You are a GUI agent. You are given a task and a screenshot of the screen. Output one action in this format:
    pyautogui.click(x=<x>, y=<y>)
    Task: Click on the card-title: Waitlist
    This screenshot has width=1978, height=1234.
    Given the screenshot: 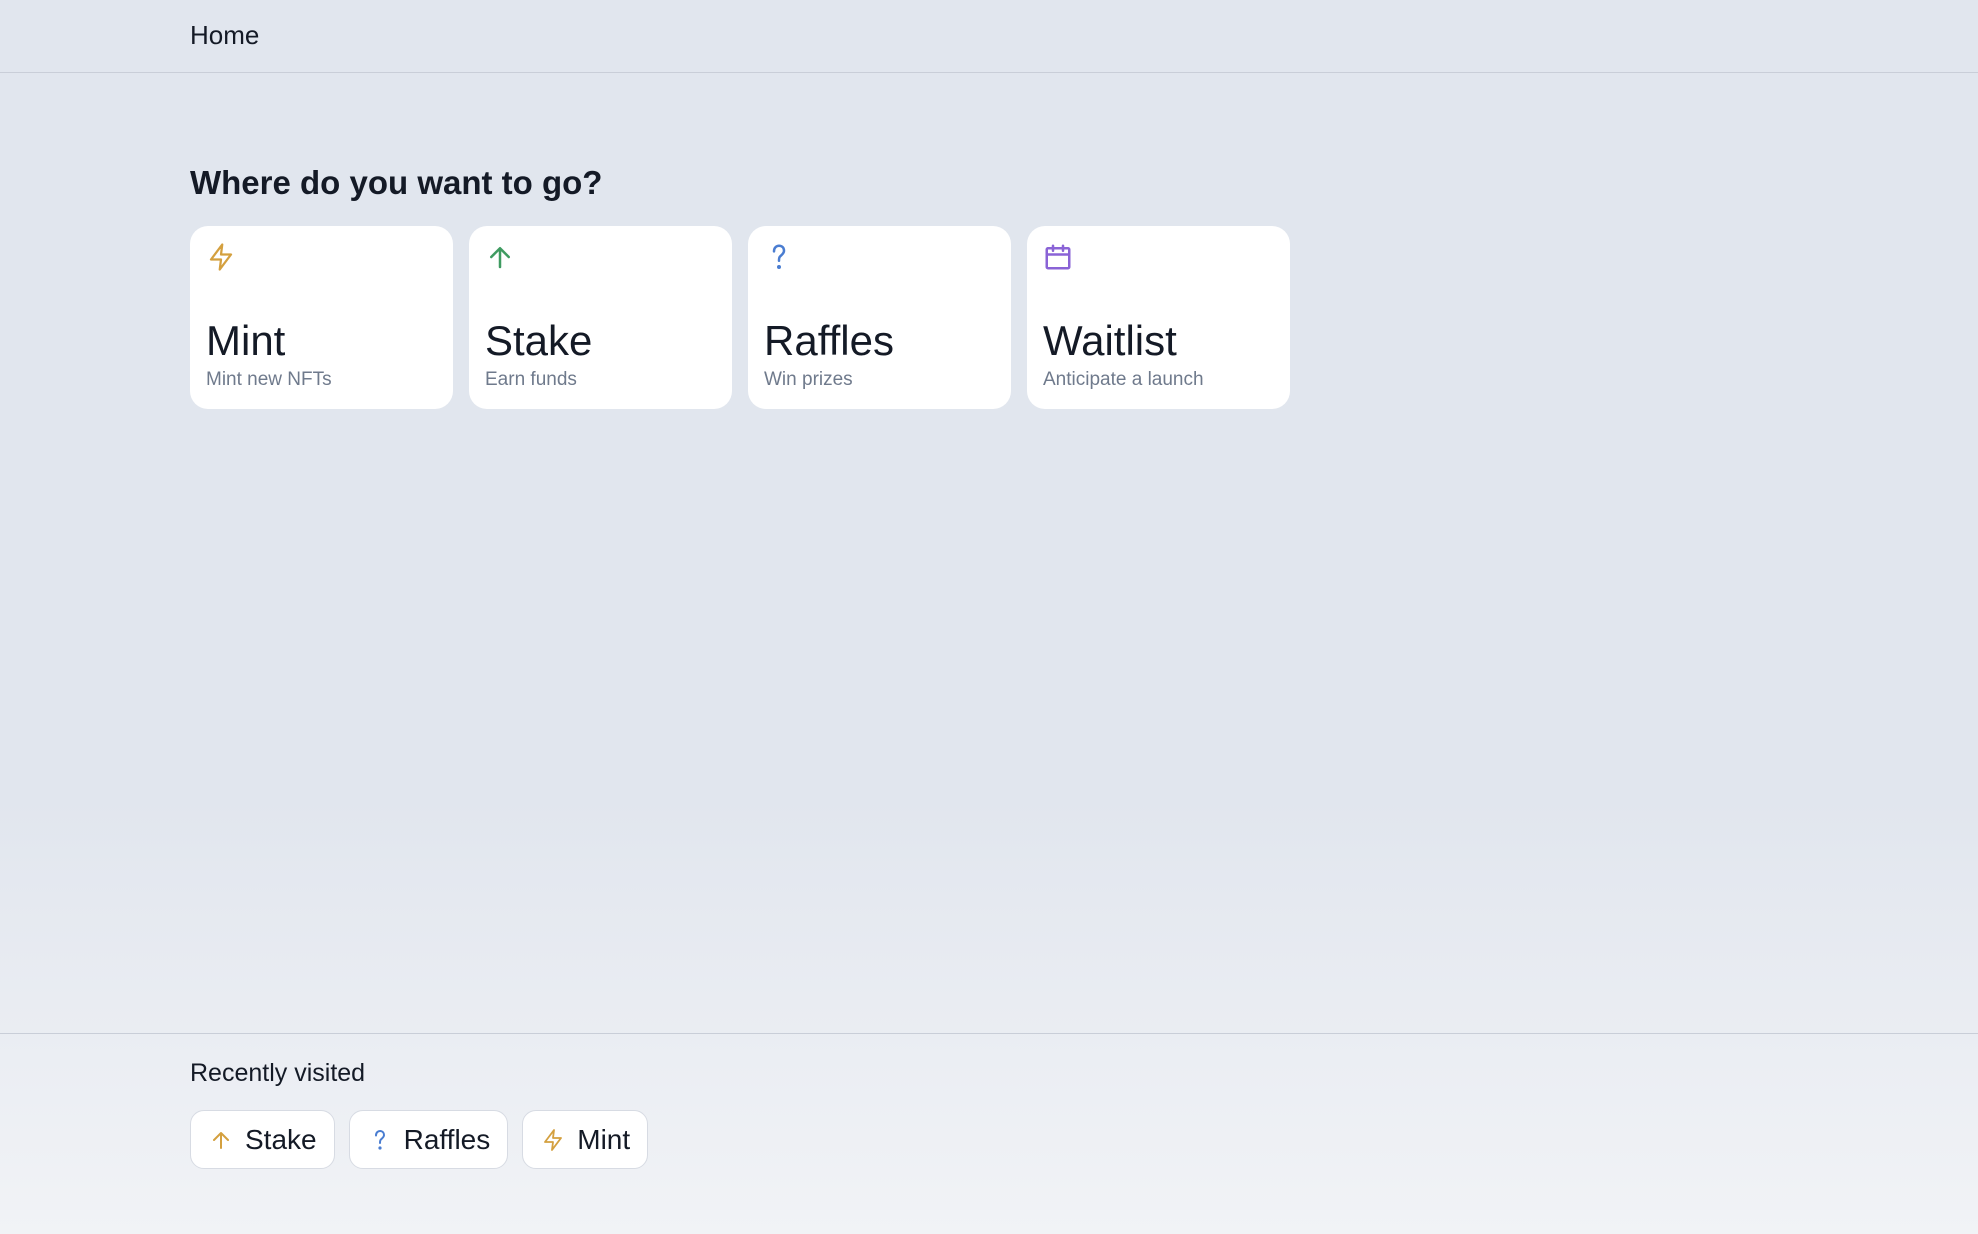 What is the action you would take?
    pyautogui.click(x=1110, y=340)
    